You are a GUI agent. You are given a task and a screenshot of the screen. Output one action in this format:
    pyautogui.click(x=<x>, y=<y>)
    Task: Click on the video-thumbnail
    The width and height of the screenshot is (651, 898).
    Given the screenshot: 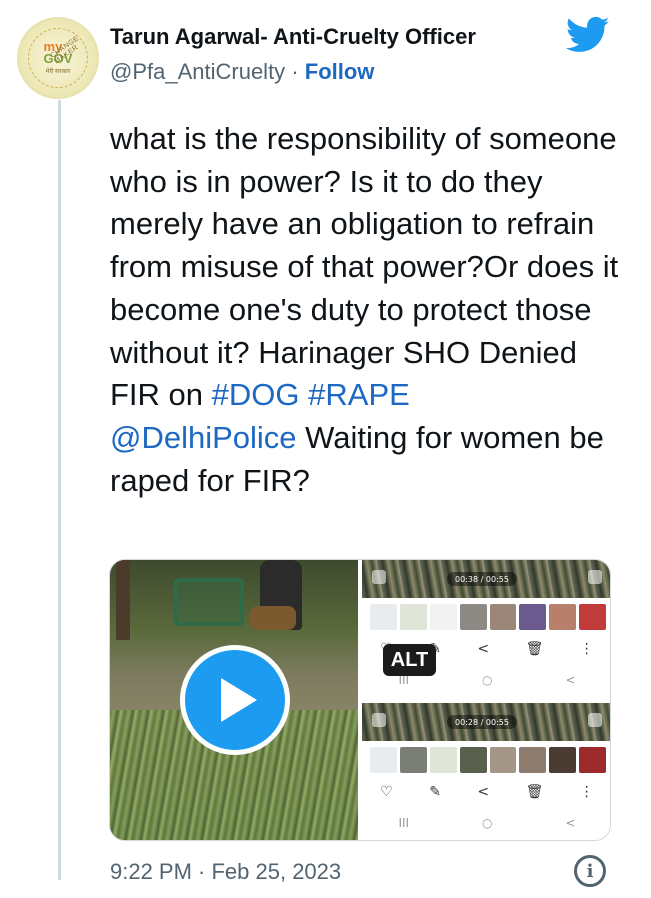 What is the action you would take?
    pyautogui.click(x=234, y=700)
    